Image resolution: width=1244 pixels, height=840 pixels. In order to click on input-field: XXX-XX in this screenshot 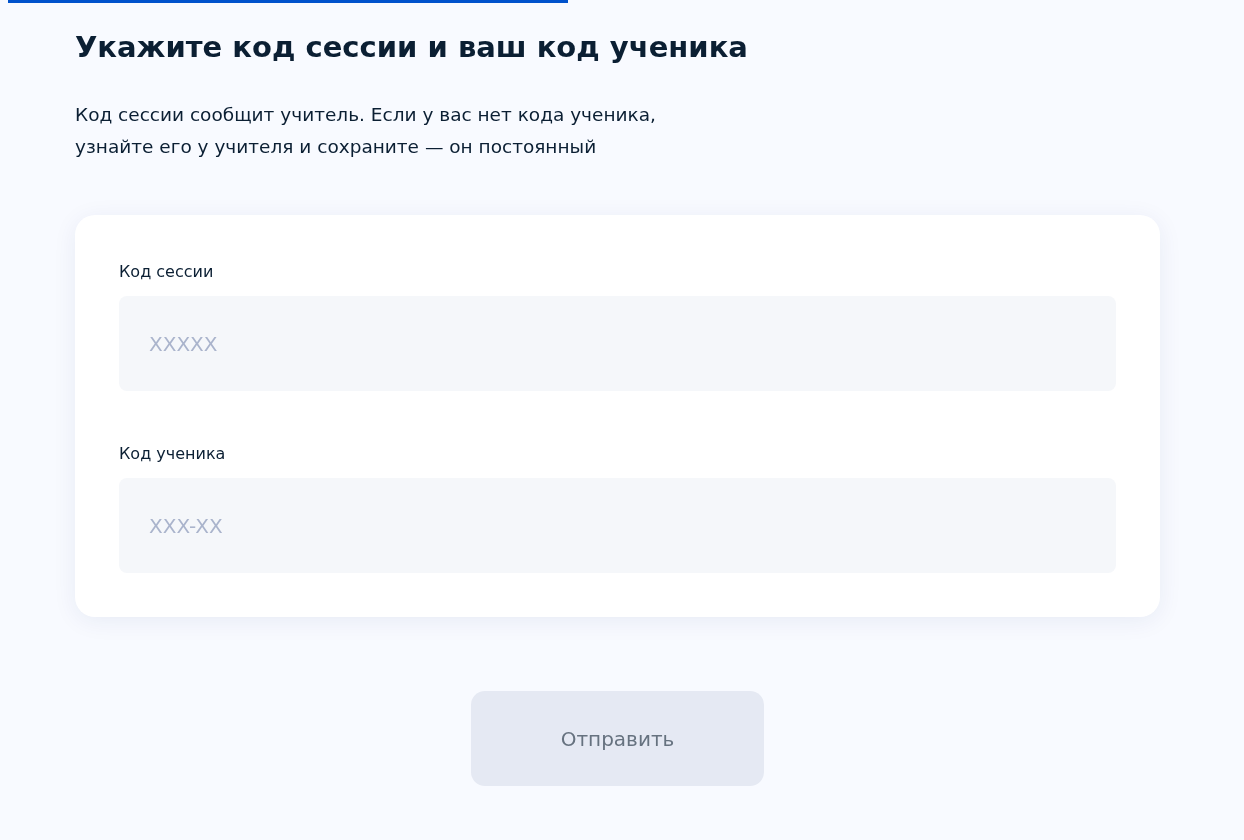, I will do `click(617, 525)`.